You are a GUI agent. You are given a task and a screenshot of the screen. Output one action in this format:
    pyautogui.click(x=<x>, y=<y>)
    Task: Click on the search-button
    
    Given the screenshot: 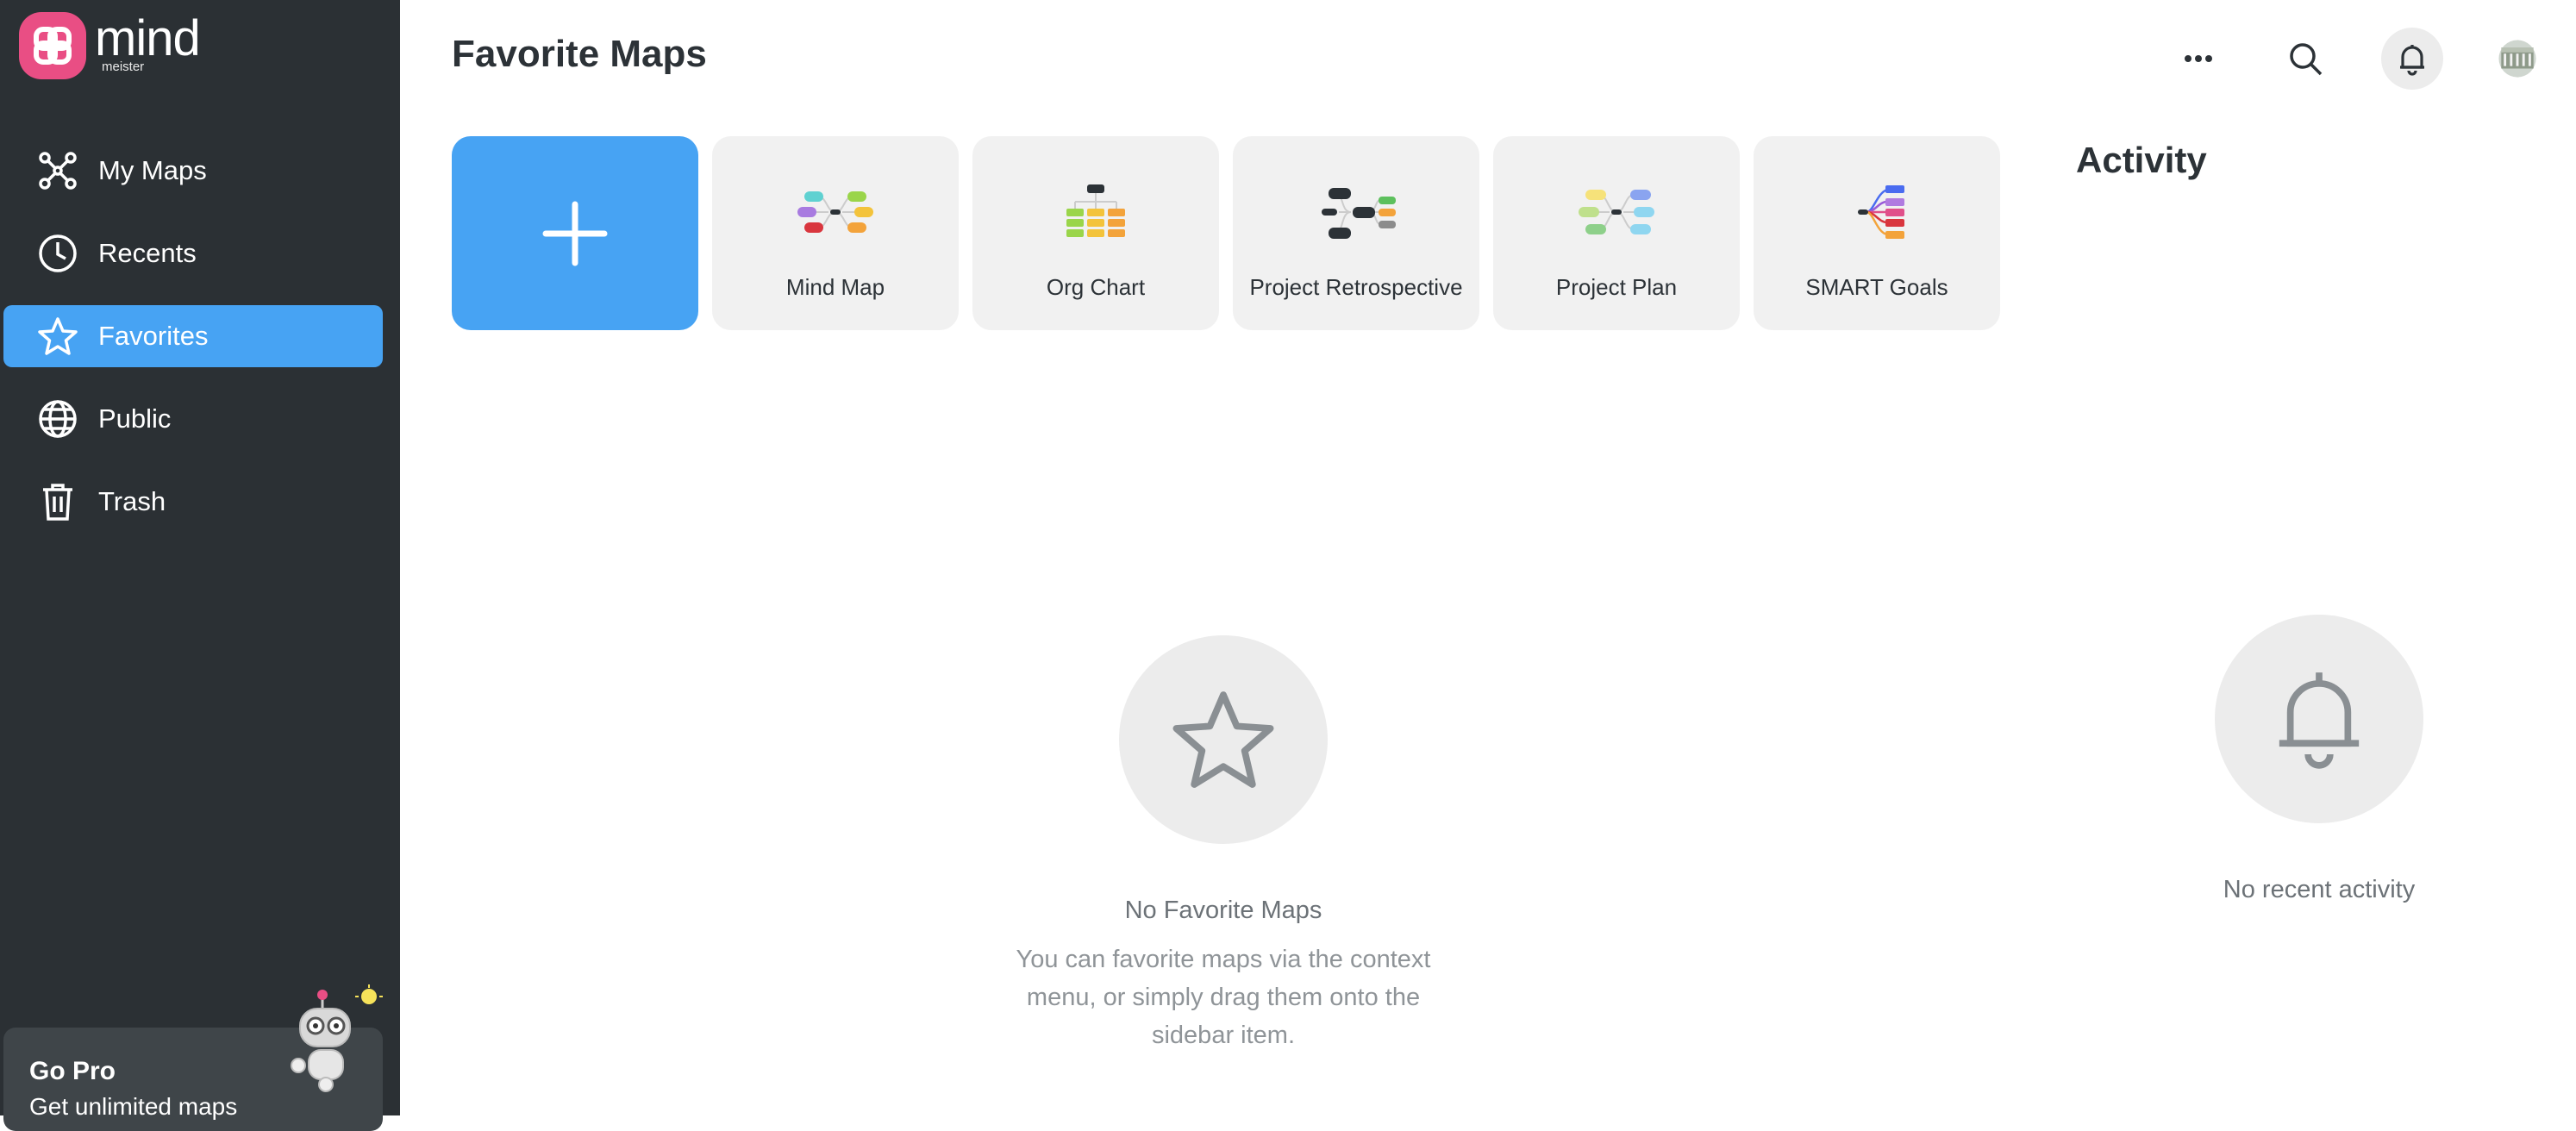 What is the action you would take?
    pyautogui.click(x=2305, y=59)
    